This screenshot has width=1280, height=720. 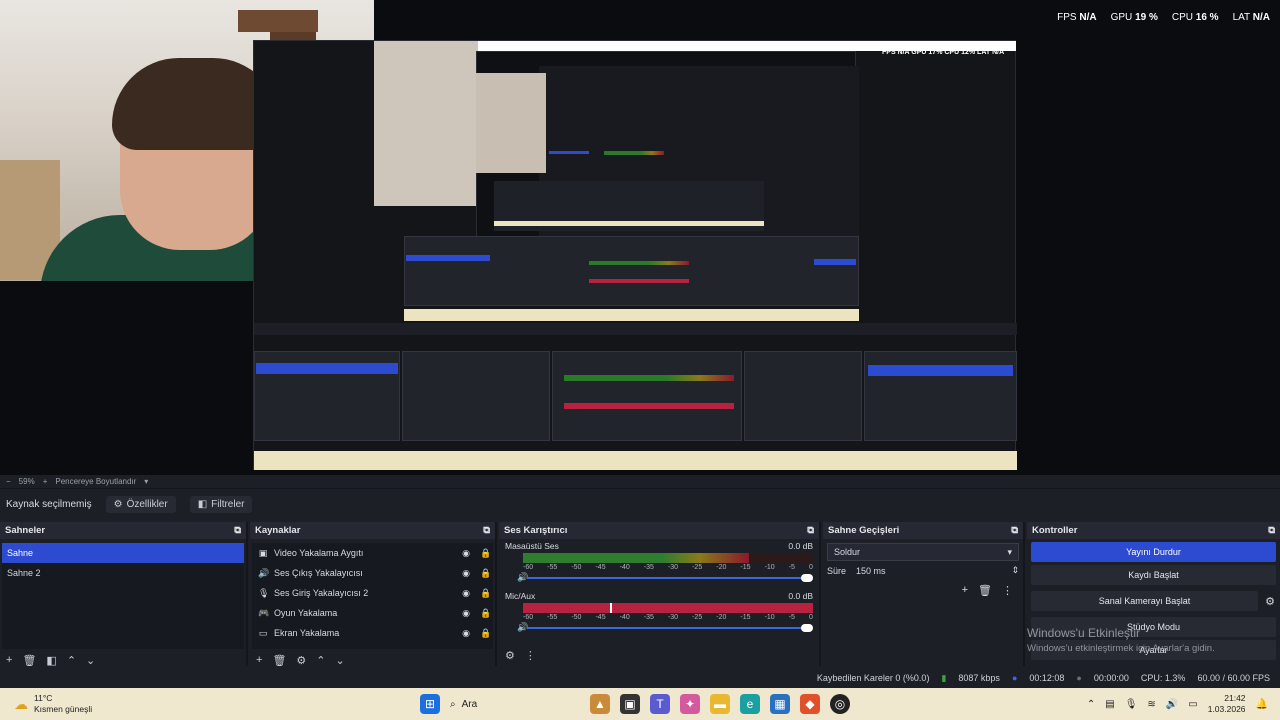 What do you see at coordinates (372, 573) in the screenshot?
I see `source-item: 🔊 Ses Çıkış Yakalayıcısı ◉ 🔒` at bounding box center [372, 573].